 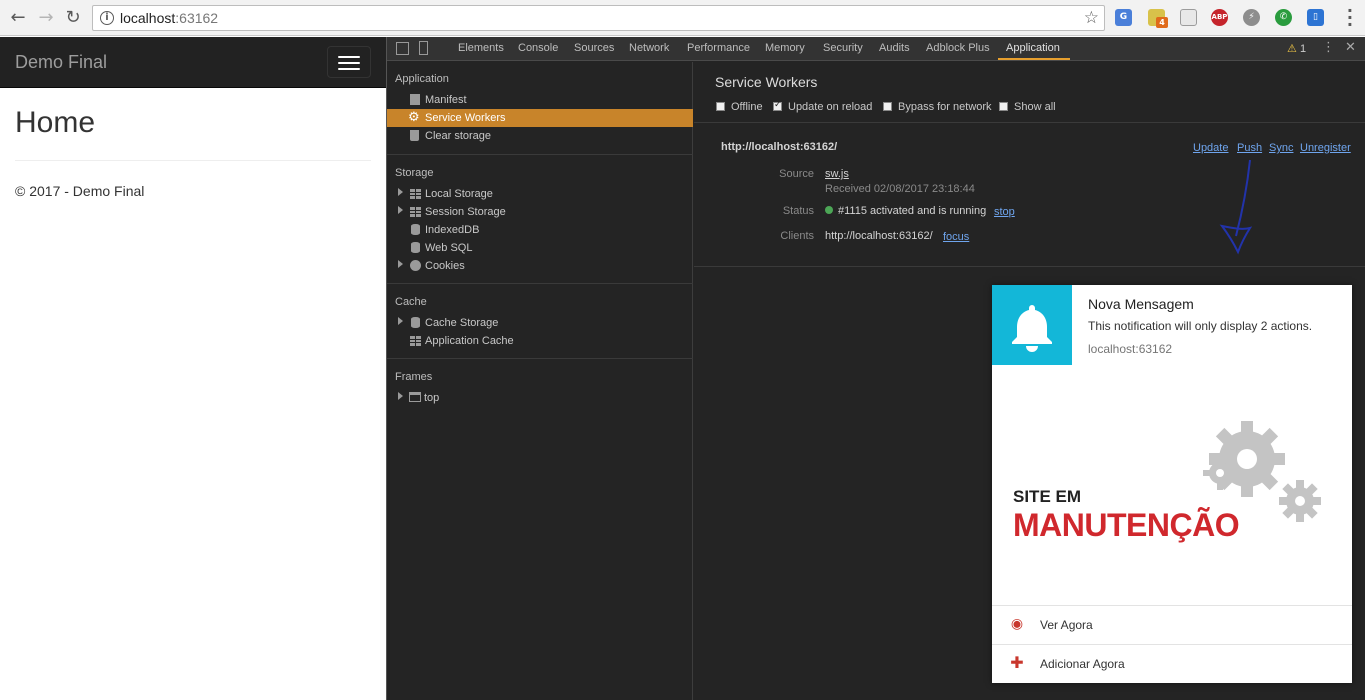 I want to click on sidebar-item-clear-storage: Clear storage, so click(x=540, y=136).